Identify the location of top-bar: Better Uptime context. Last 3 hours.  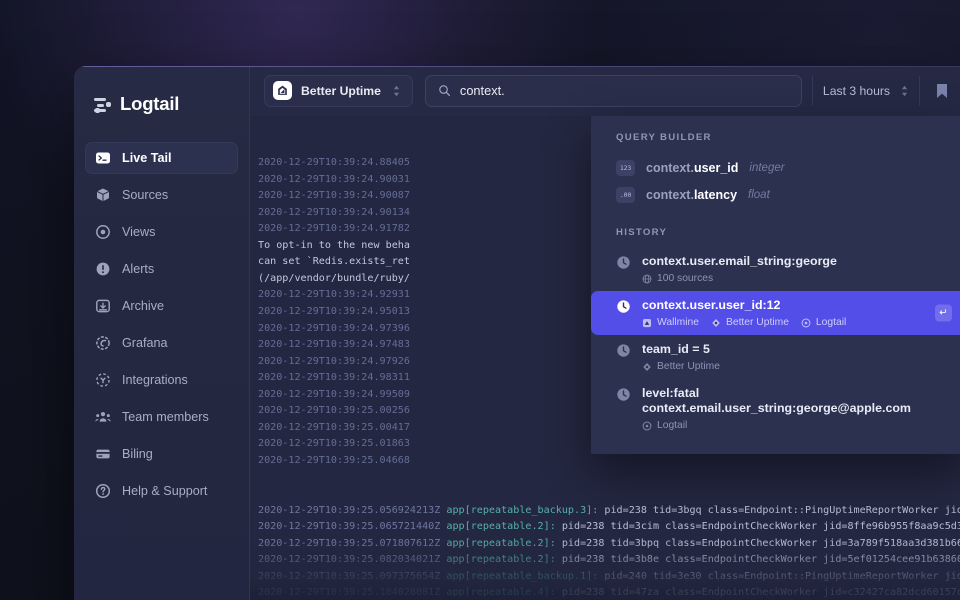
(605, 91).